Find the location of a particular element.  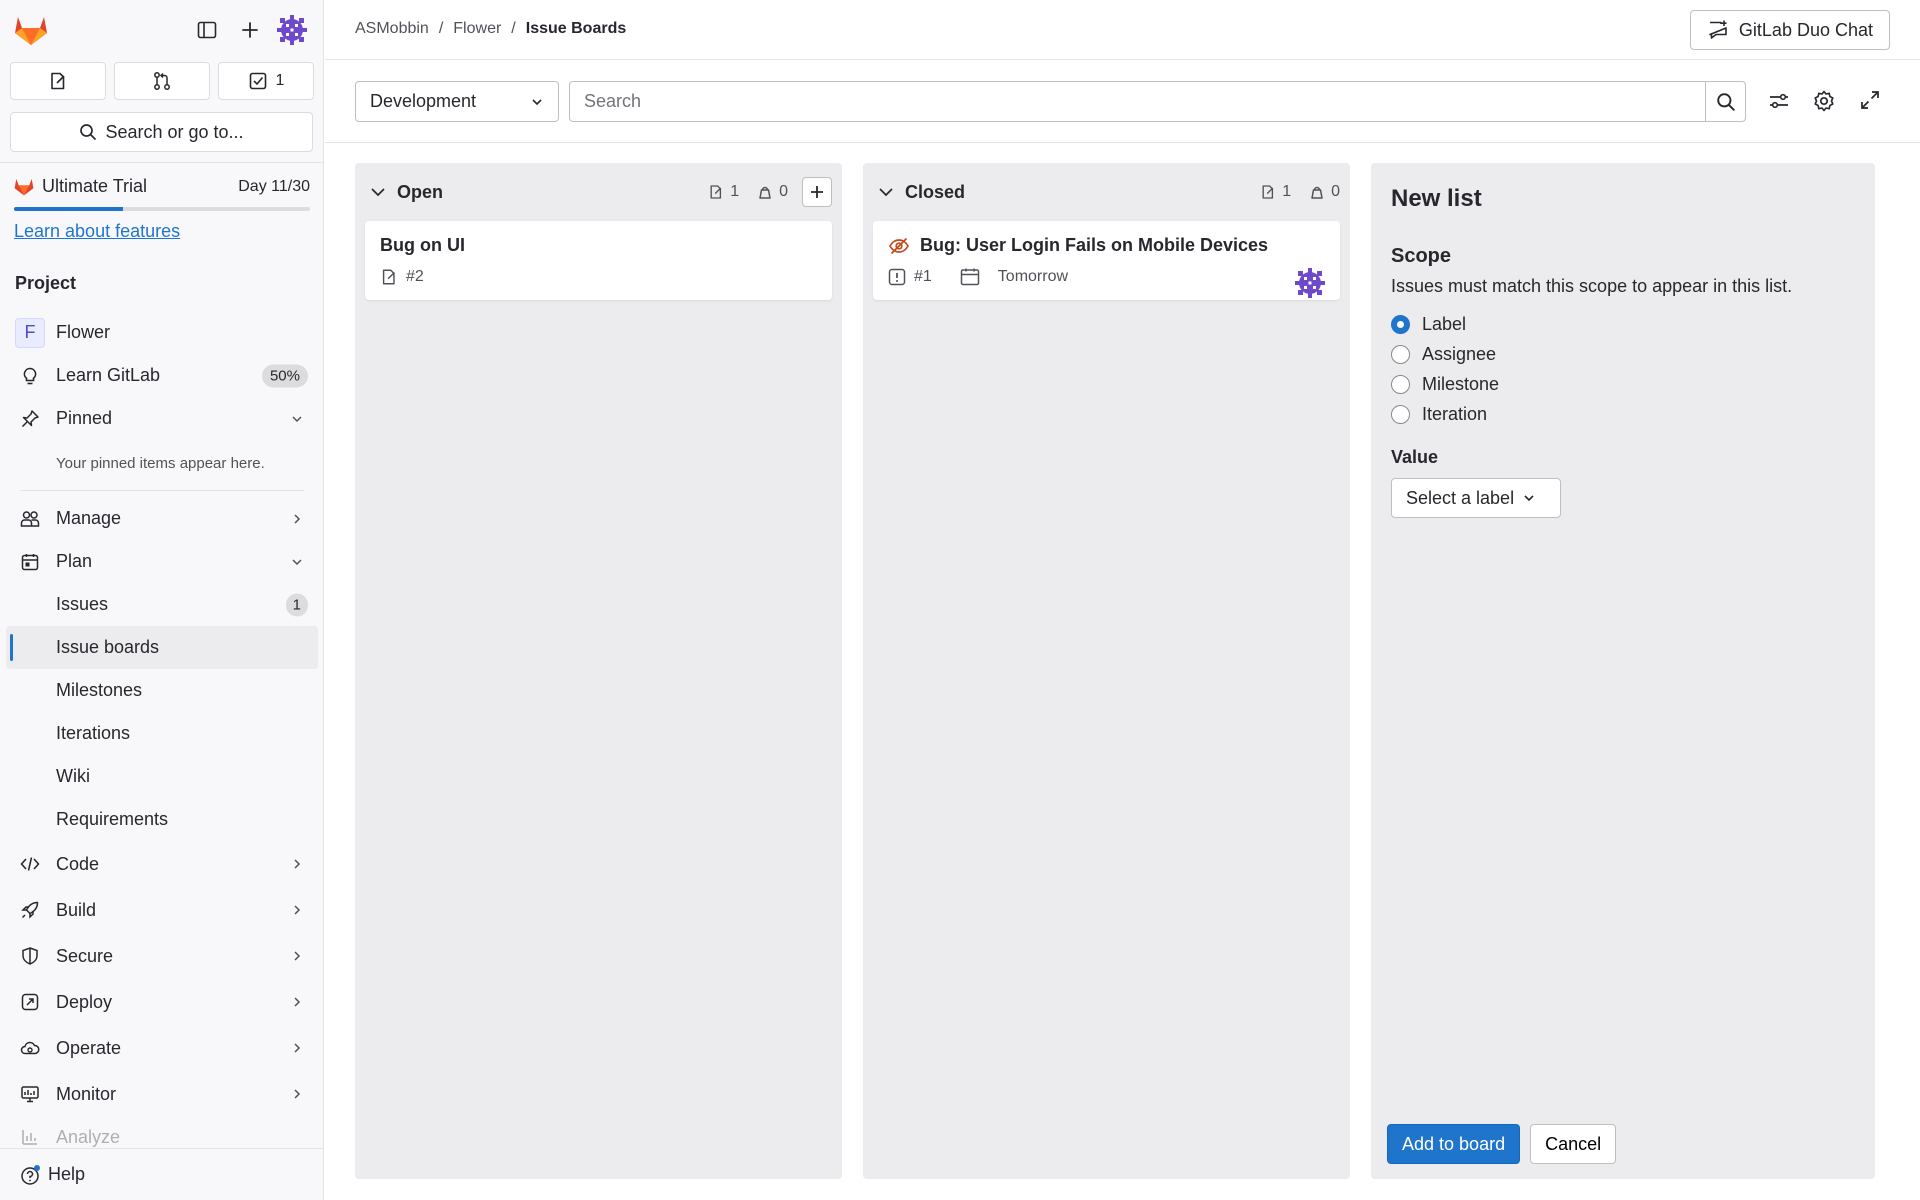

board-options-icon is located at coordinates (1779, 101).